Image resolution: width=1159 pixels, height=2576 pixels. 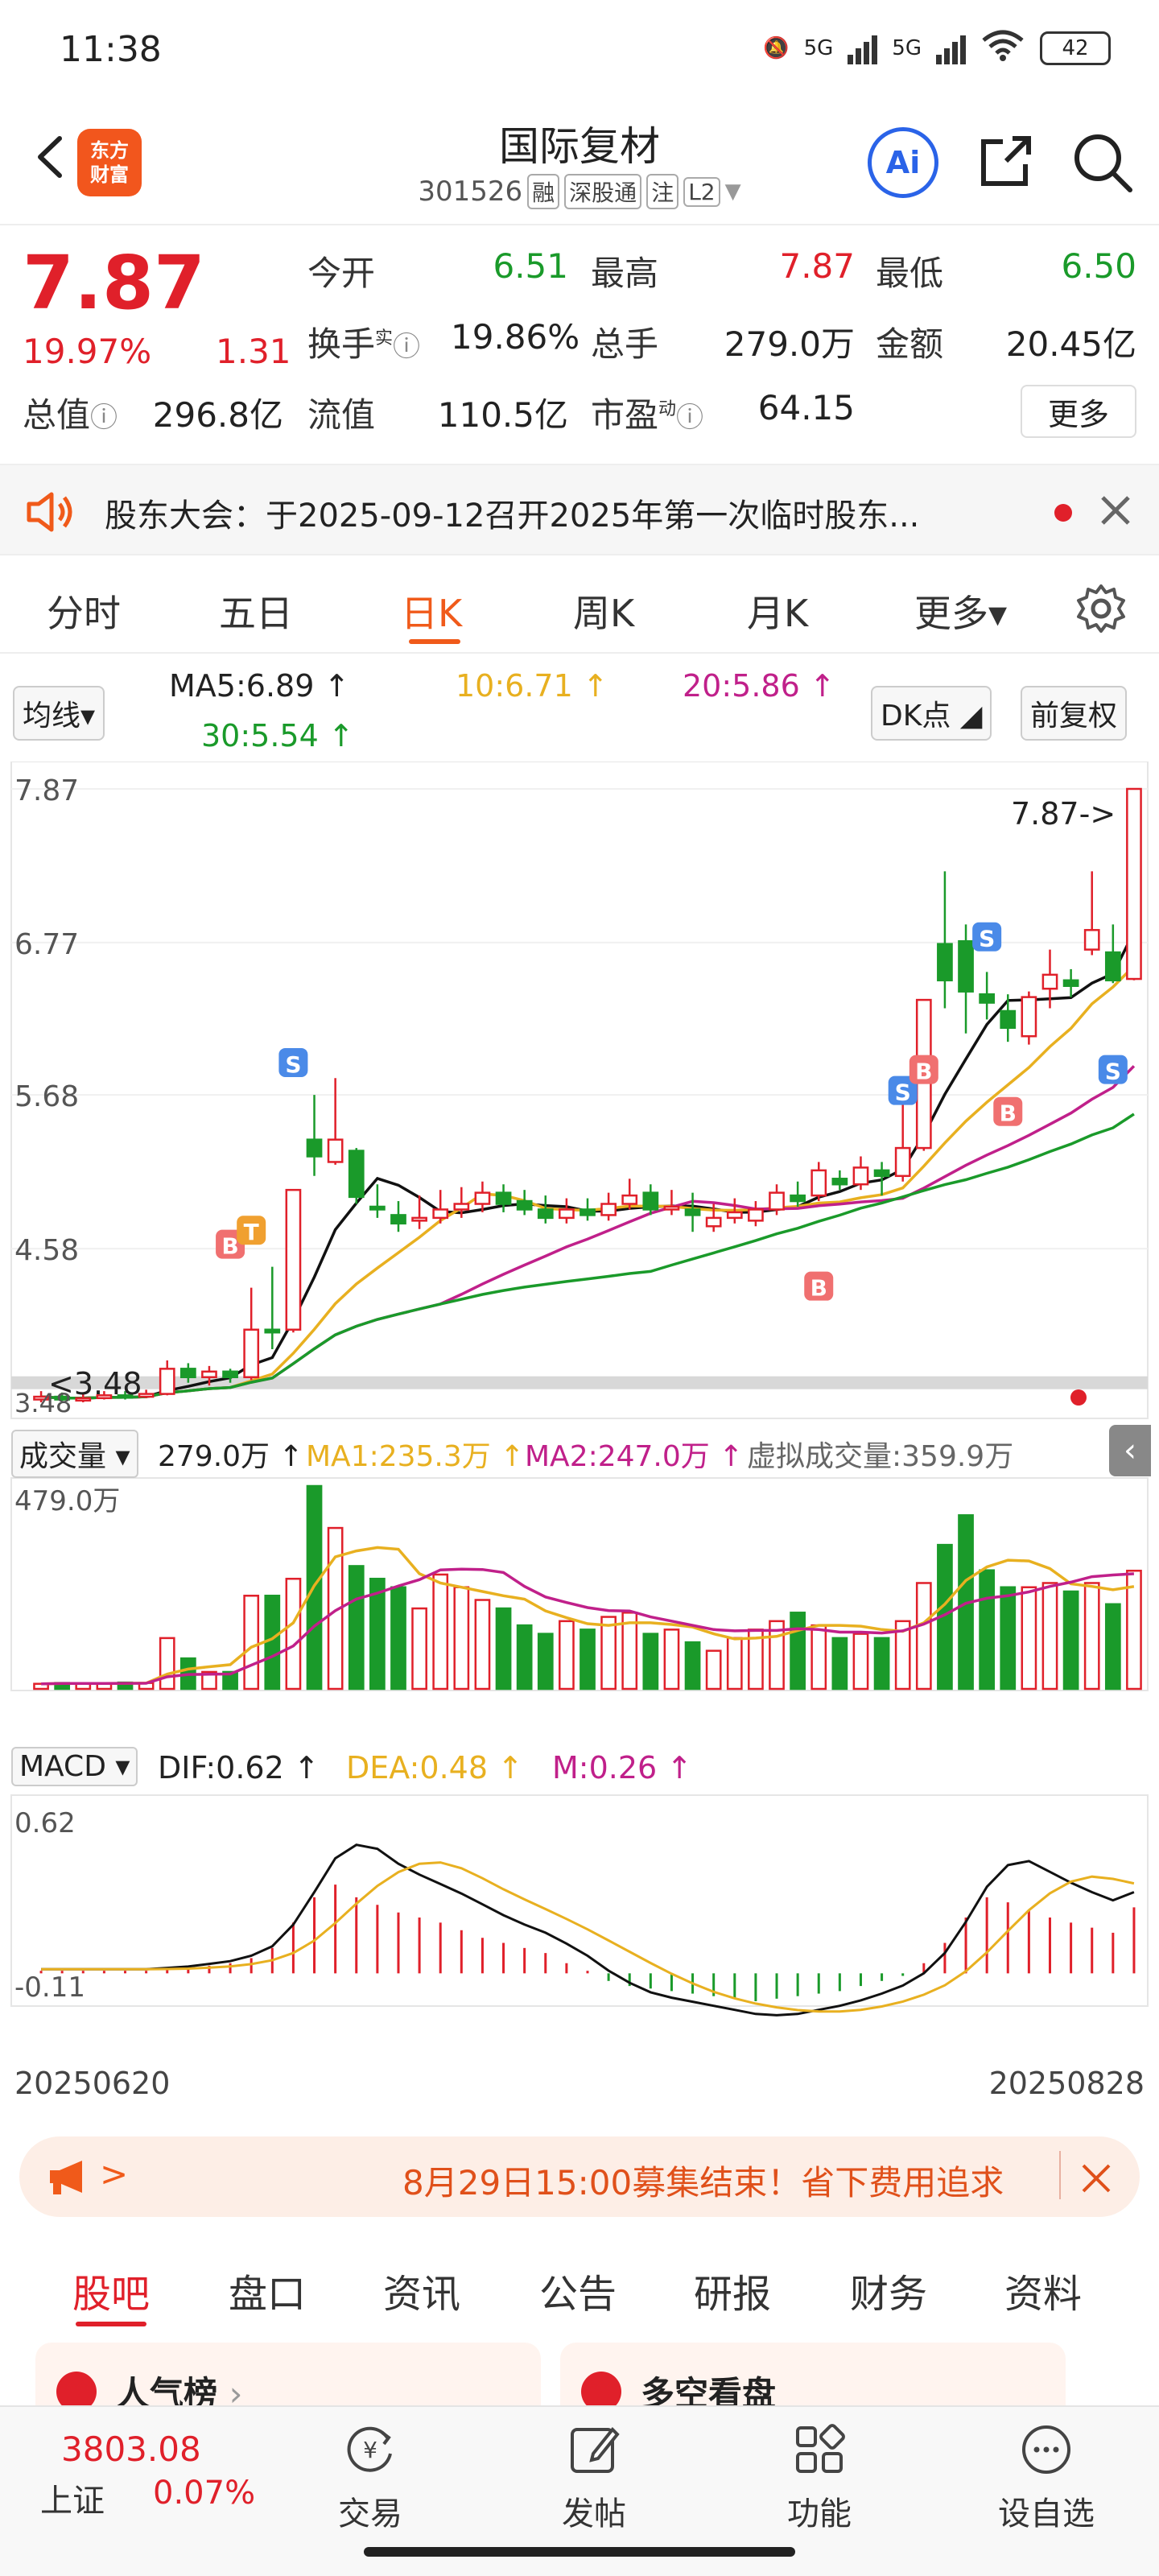 What do you see at coordinates (1101, 608) in the screenshot?
I see `gear-icon` at bounding box center [1101, 608].